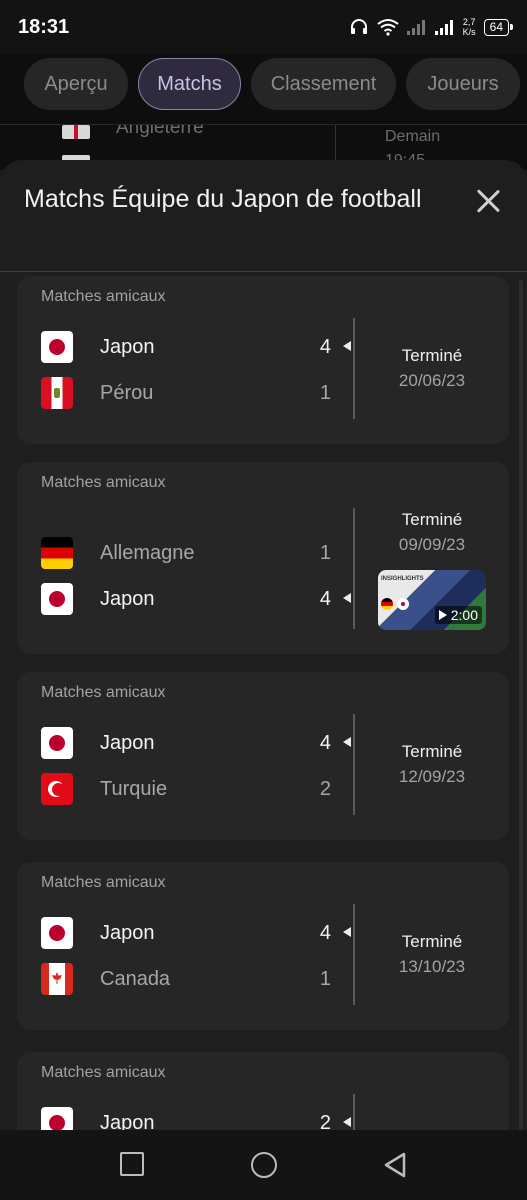 This screenshot has height=1200, width=527. Describe the element at coordinates (57, 789) in the screenshot. I see `turkey-flag-icon` at that location.